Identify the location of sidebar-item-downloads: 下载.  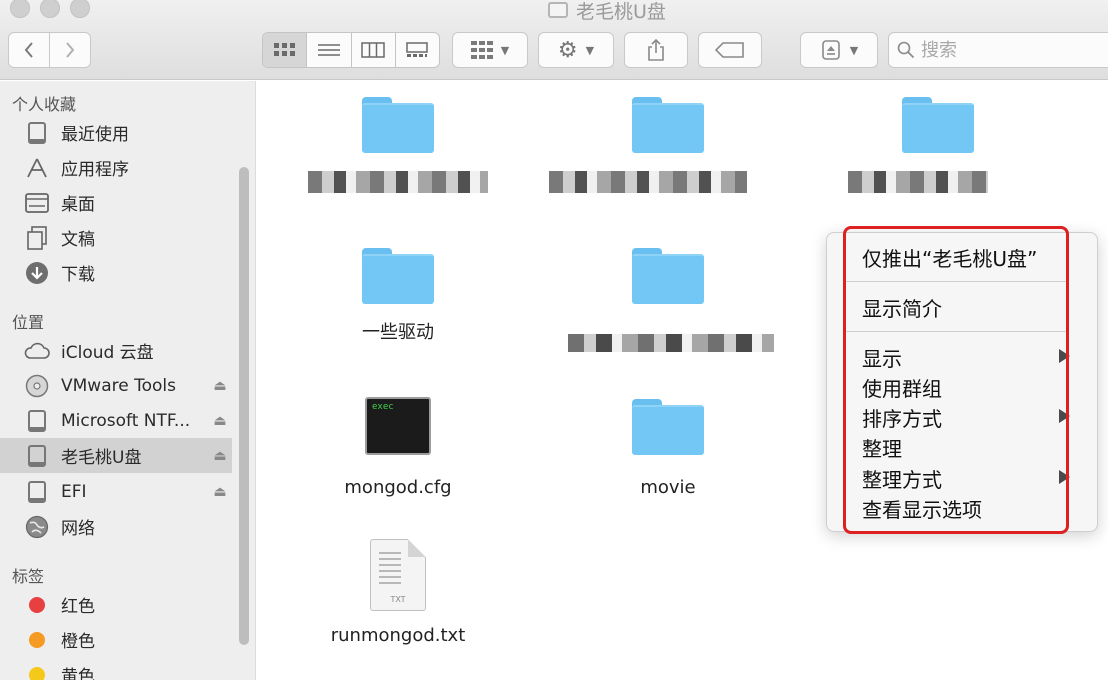
(116, 272).